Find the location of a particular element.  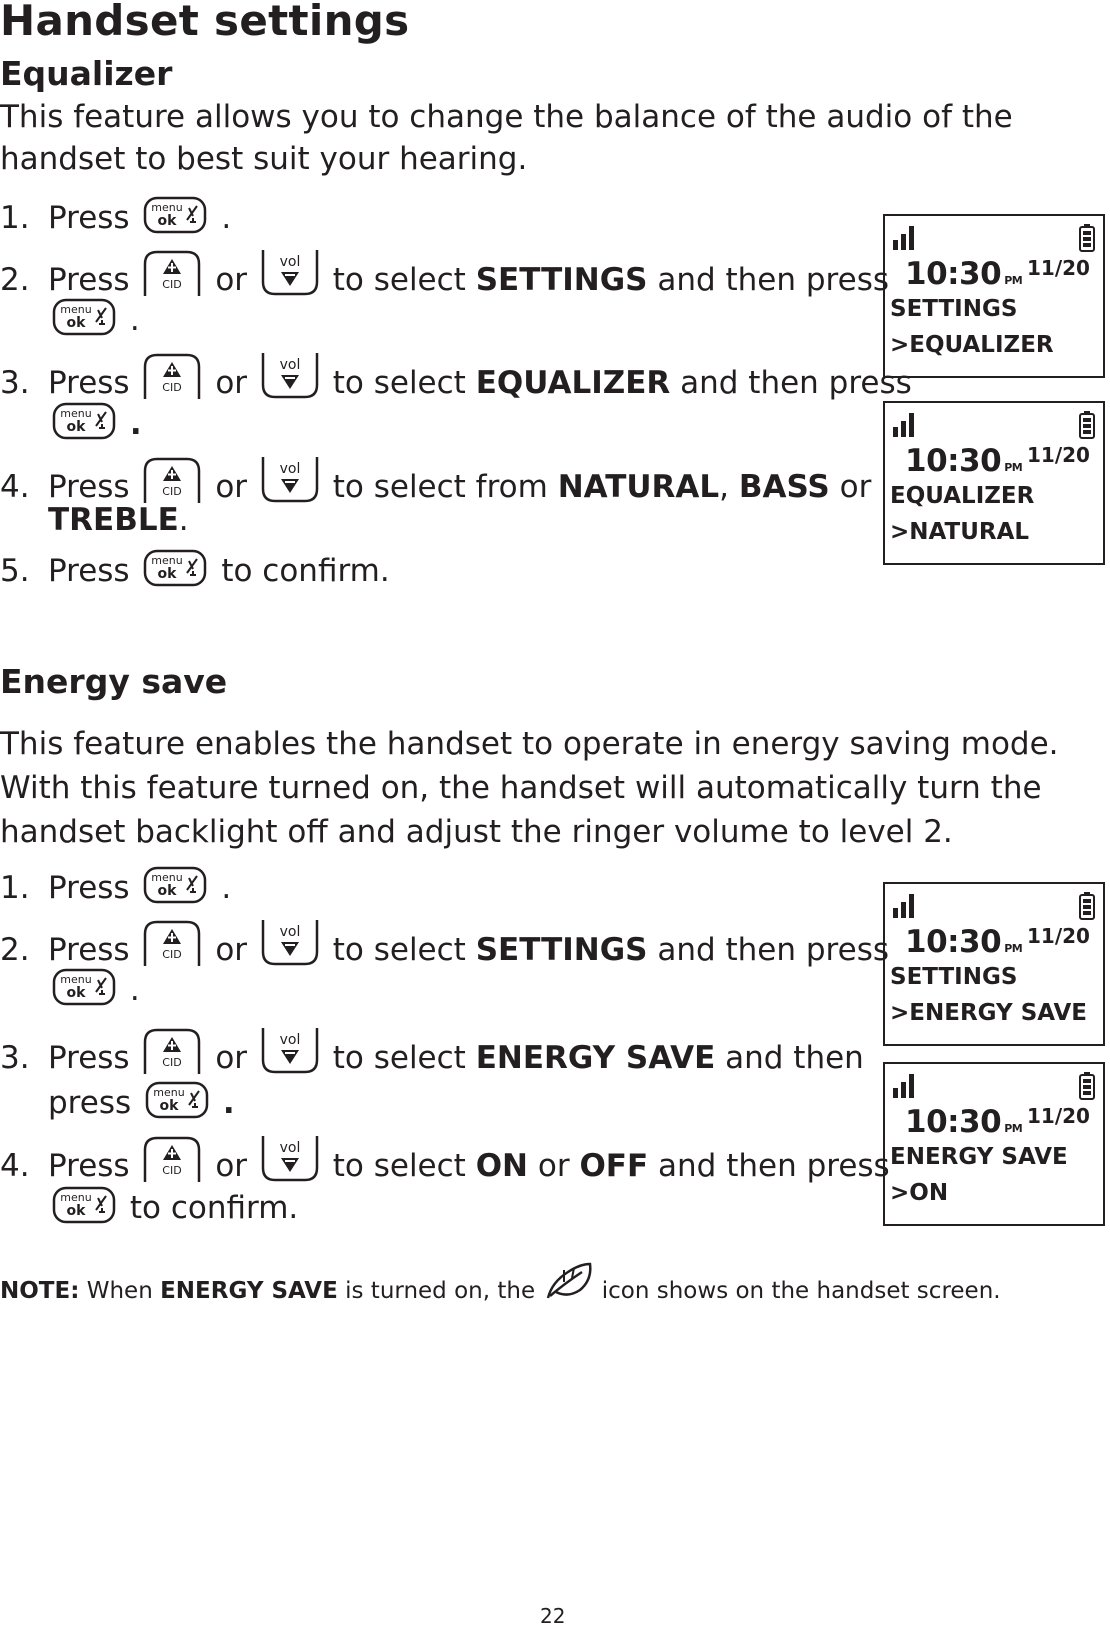

step-text: and then press is located at coordinates (773, 950).